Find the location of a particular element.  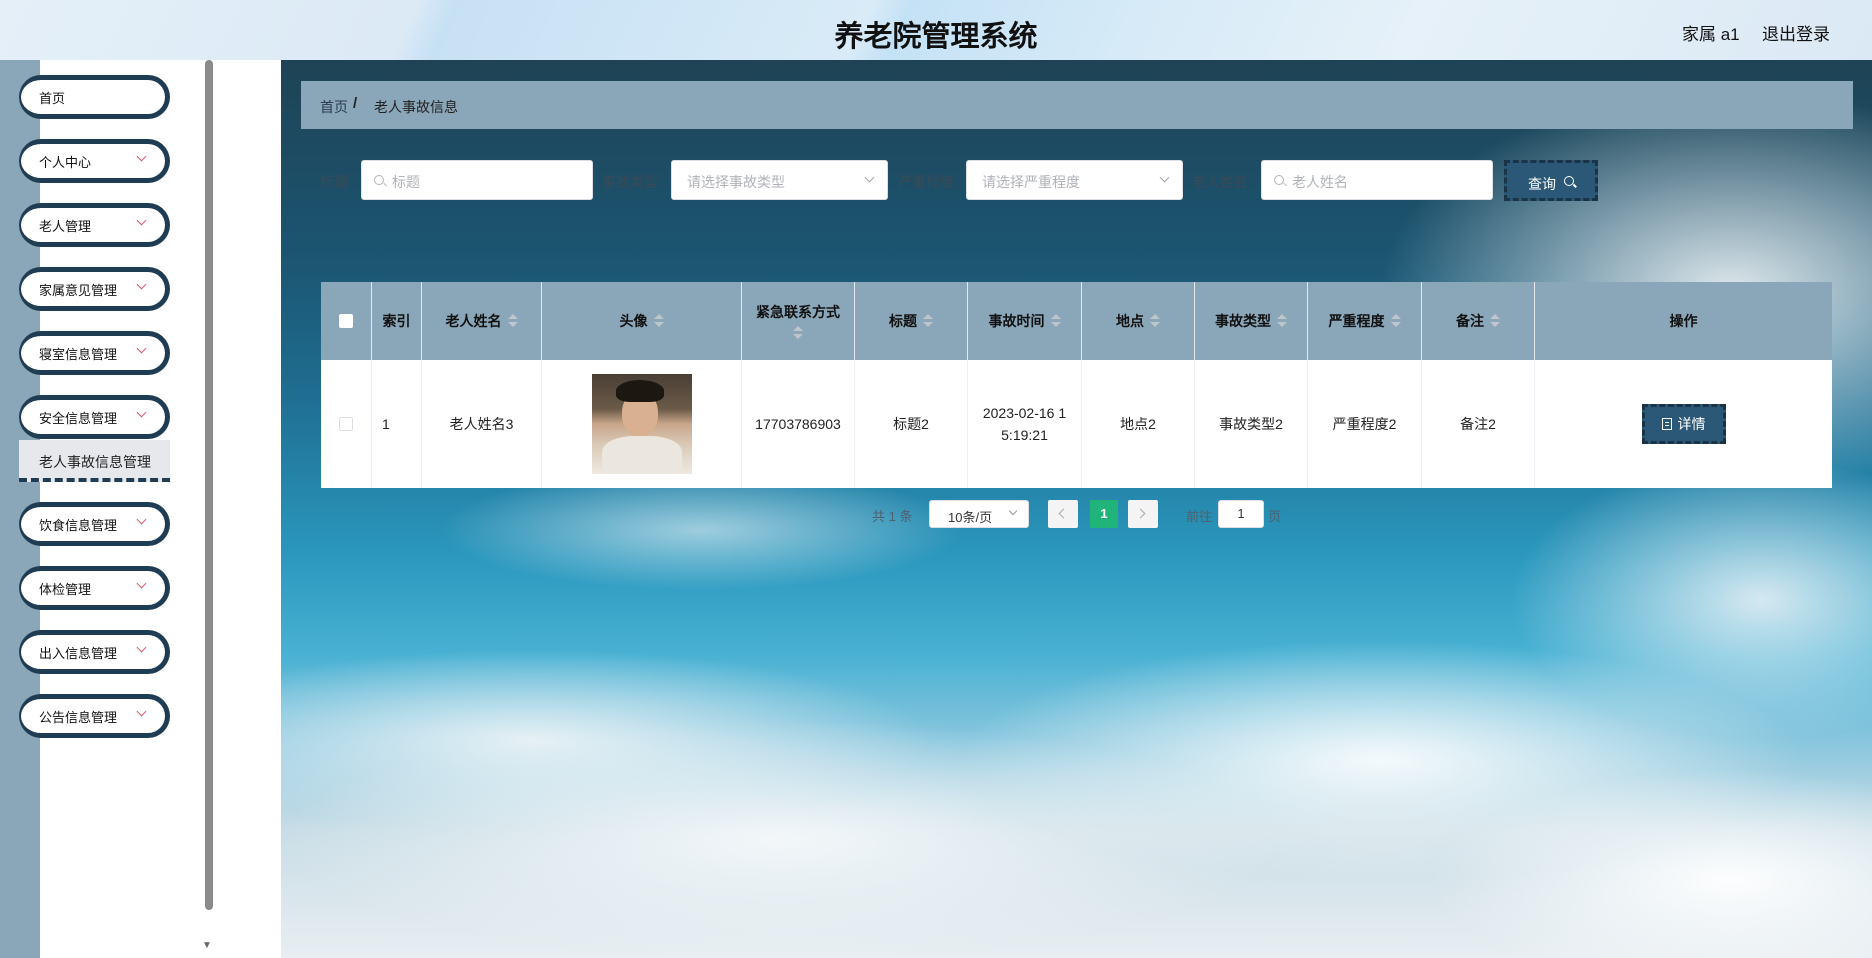

page-size-select: 10条/页 is located at coordinates (979, 514).